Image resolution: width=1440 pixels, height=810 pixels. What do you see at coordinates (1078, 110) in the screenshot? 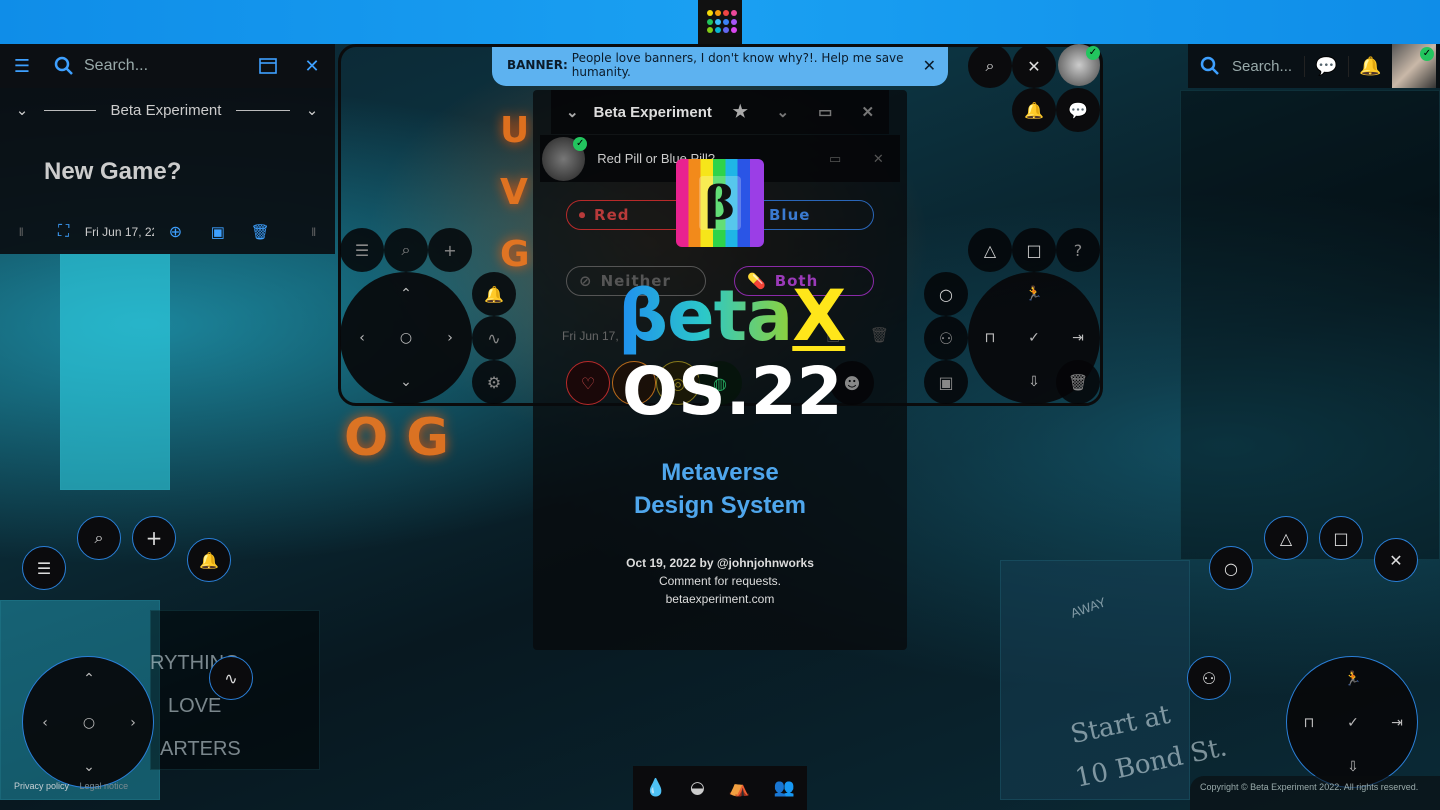
I see `chat-button: 💬` at bounding box center [1078, 110].